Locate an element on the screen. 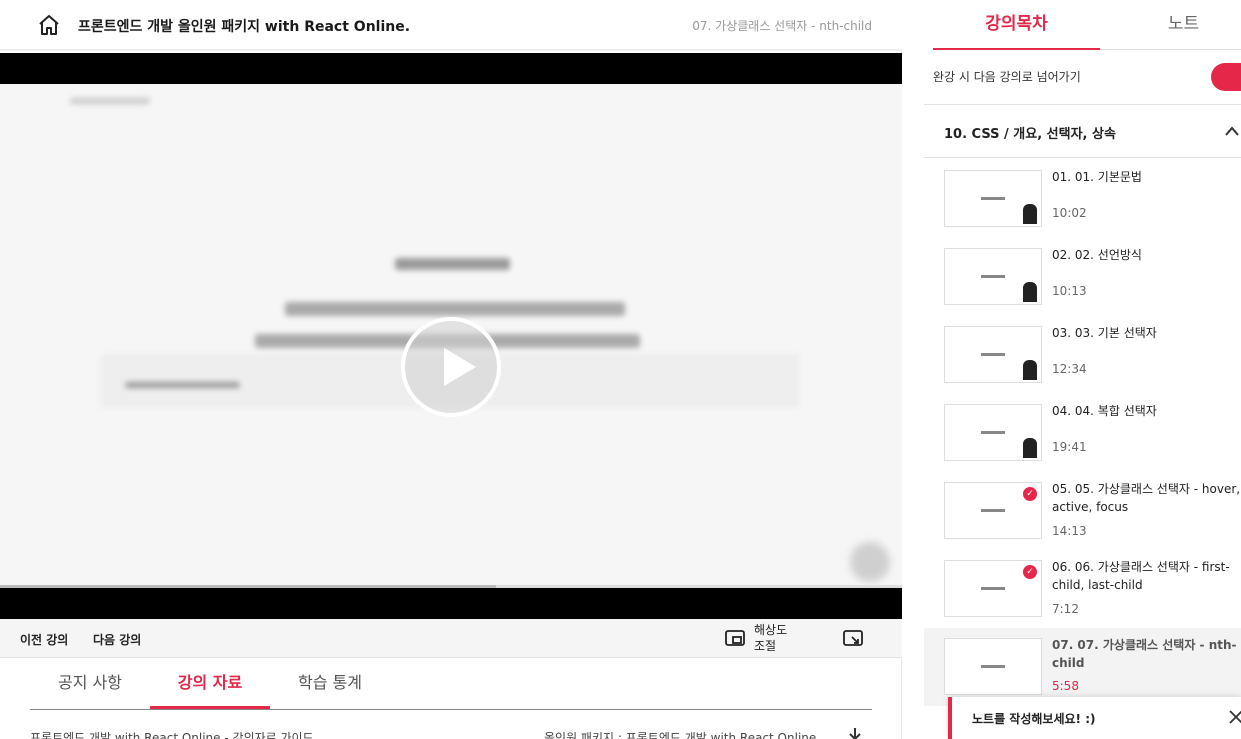 This screenshot has width=1241, height=739. lesson-title: 02. 02. 선언방식 is located at coordinates (1097, 255).